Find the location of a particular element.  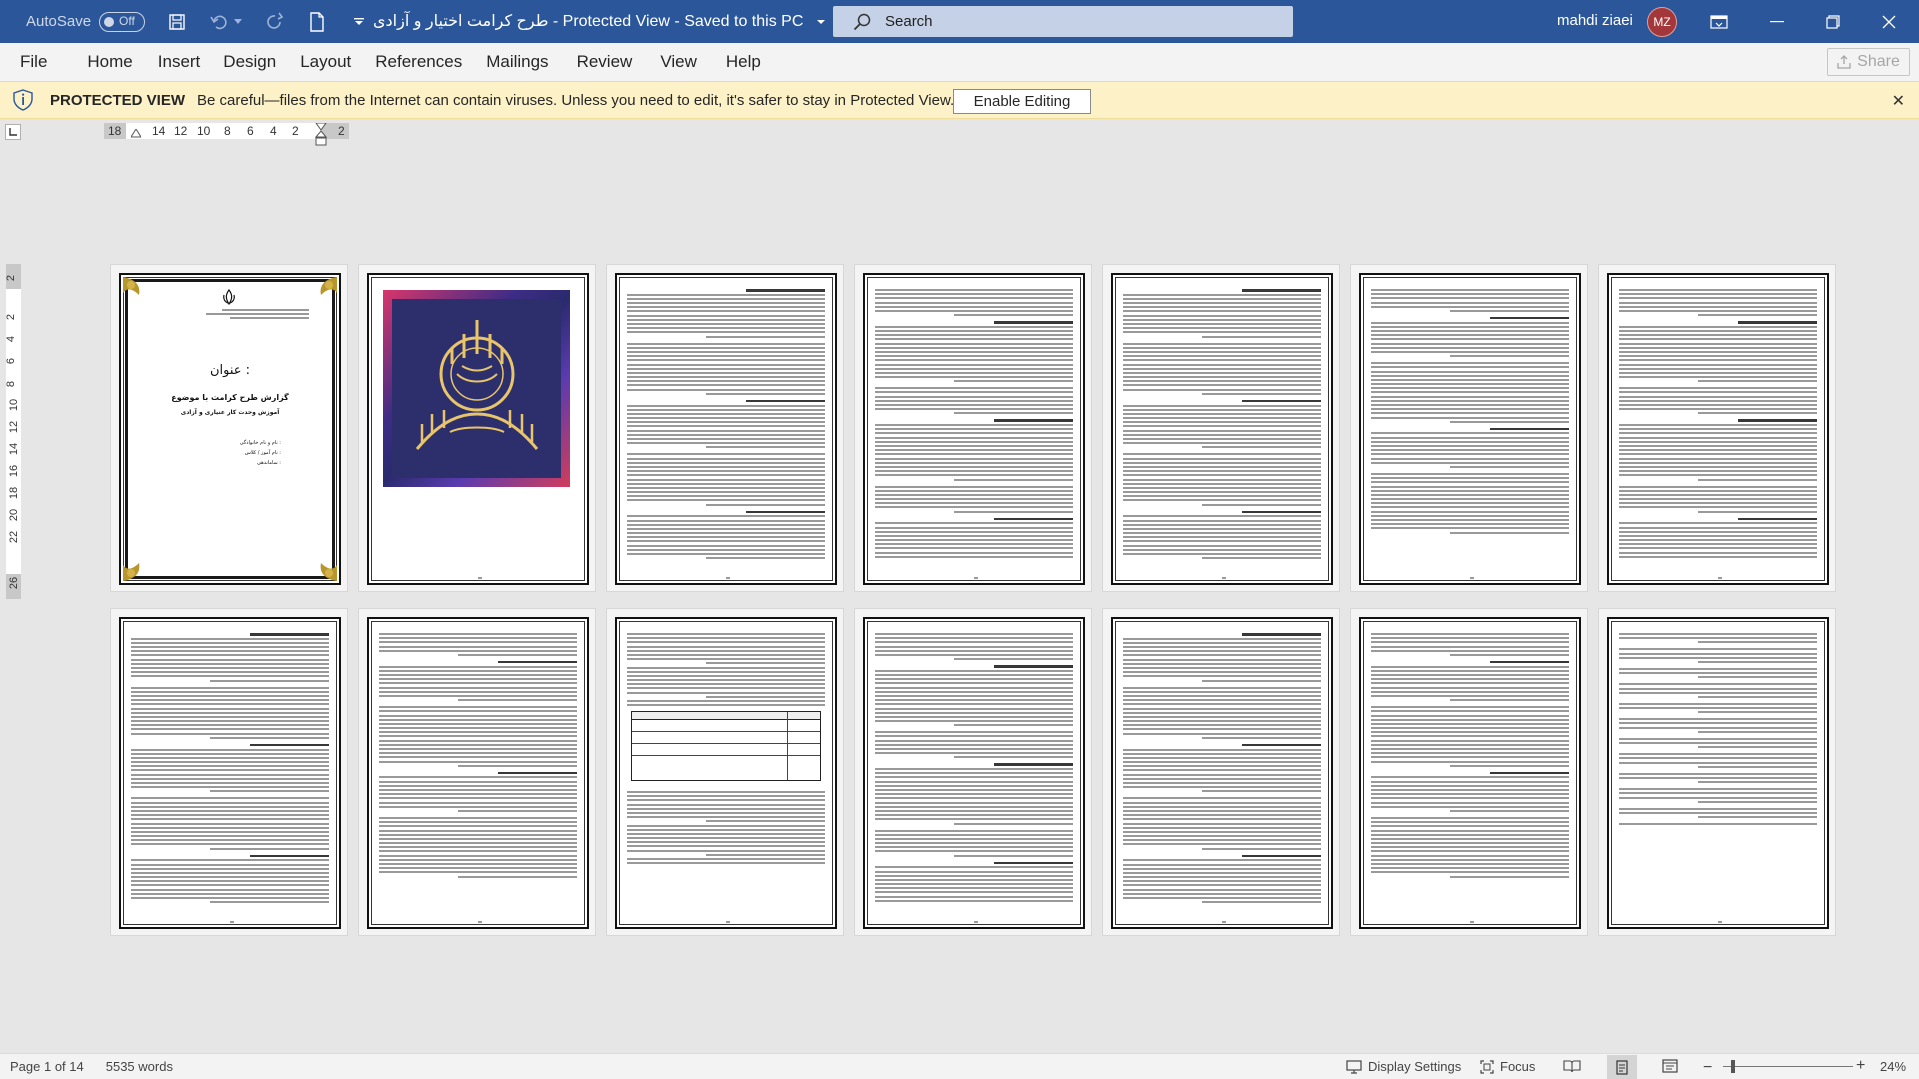

search-box: Search is located at coordinates (1063, 21).